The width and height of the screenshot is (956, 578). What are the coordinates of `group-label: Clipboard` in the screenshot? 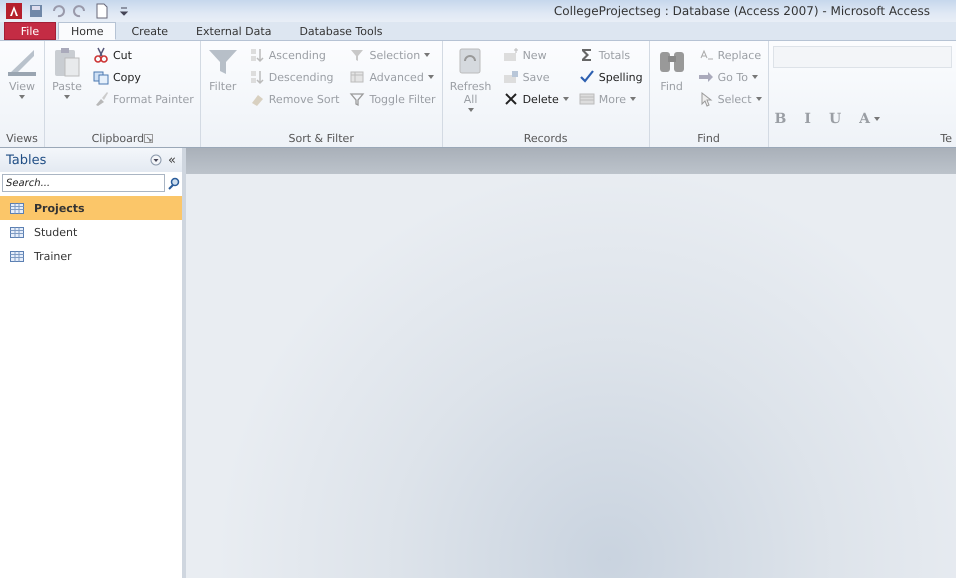 It's located at (118, 138).